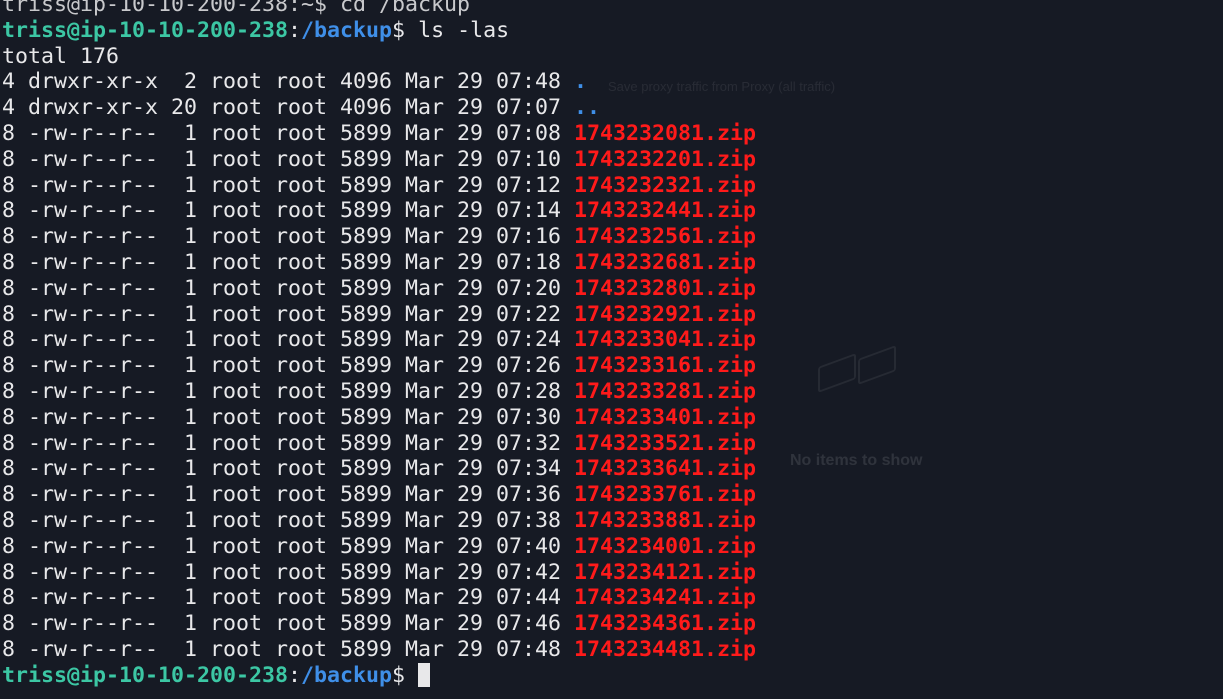 The image size is (1223, 699). Describe the element at coordinates (587, 108) in the screenshot. I see `entry-name: ..` at that location.